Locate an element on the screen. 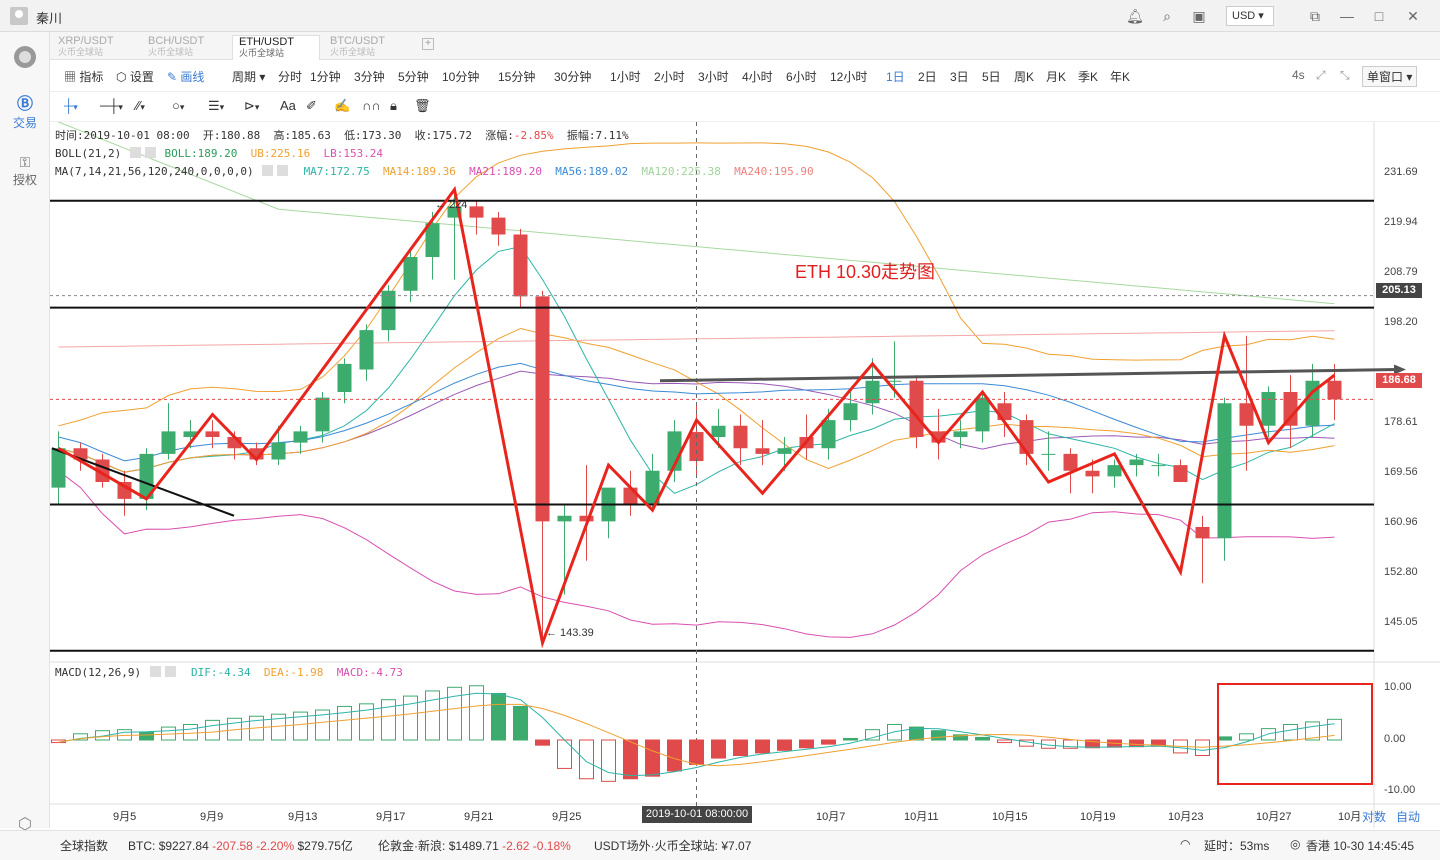 Image resolution: width=1440 pixels, height=860 pixels. y-tick: 198.20 is located at coordinates (1401, 322).